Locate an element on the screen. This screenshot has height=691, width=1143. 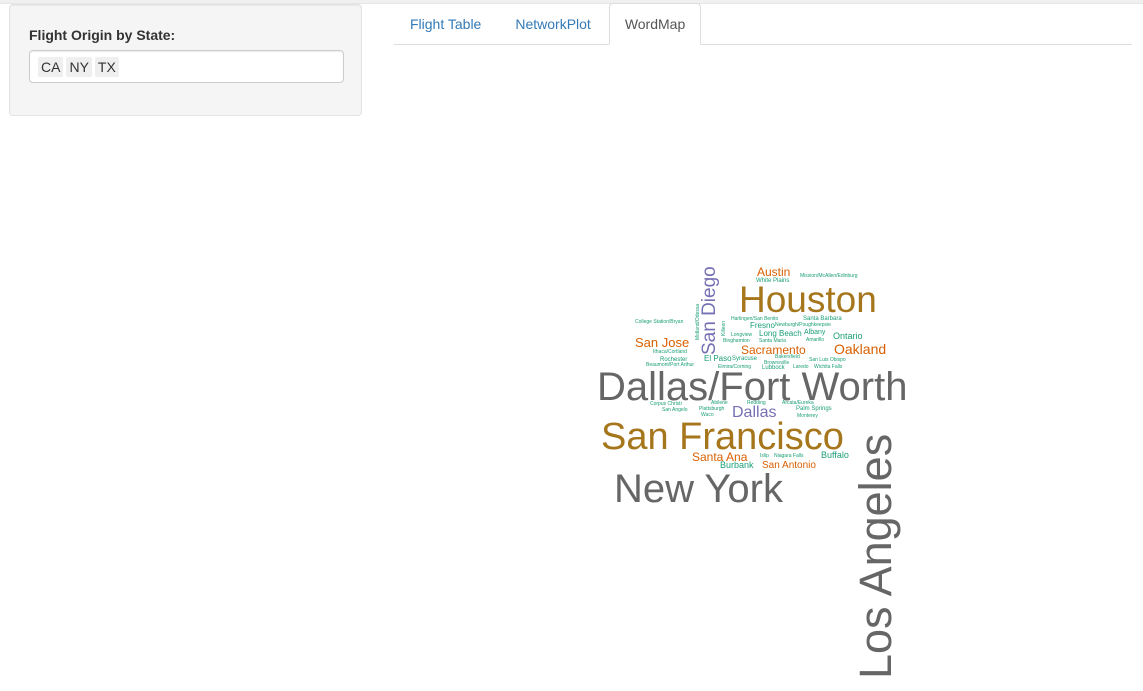
word-san-antonio: San Antonio is located at coordinates (789, 465).